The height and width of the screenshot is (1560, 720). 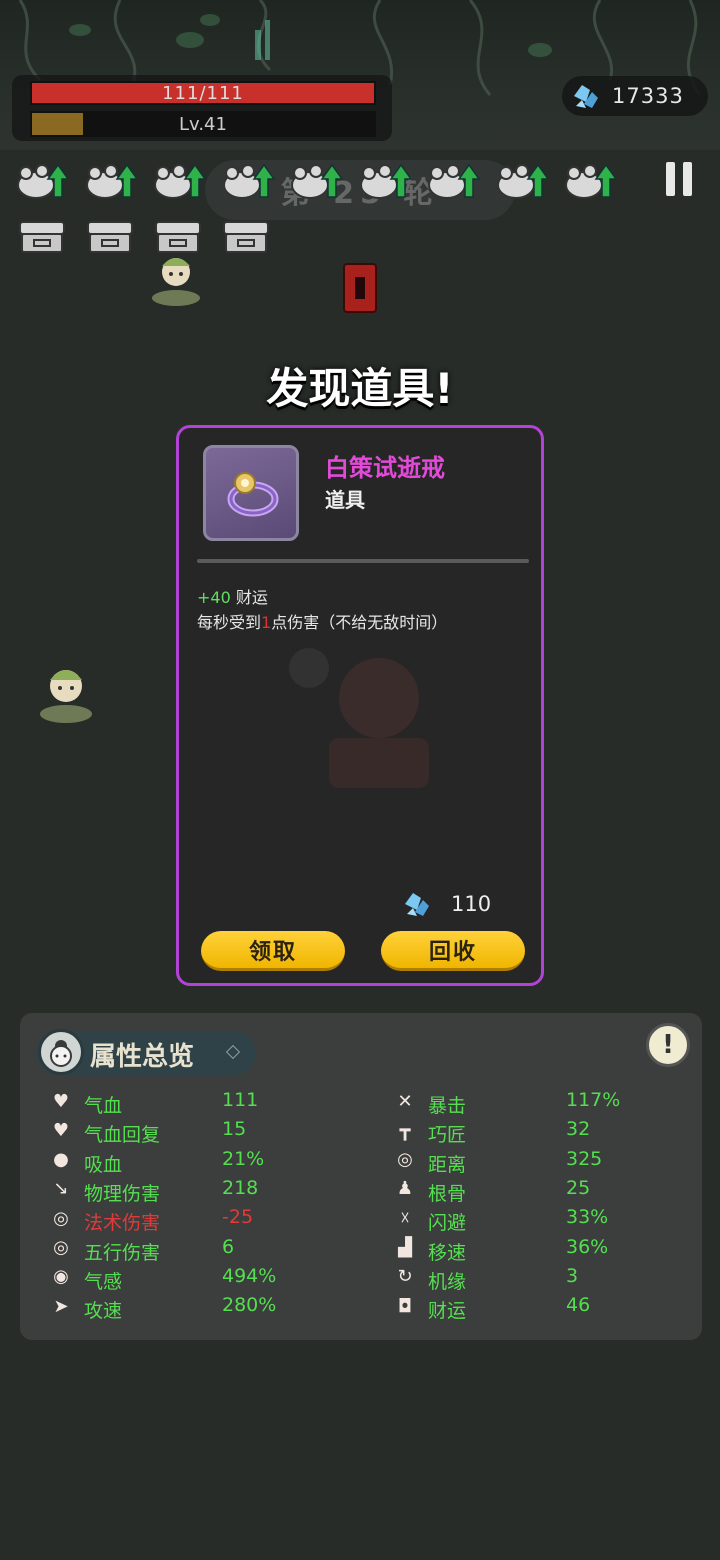 I want to click on spirit-stone-counter: 17333, so click(x=635, y=96).